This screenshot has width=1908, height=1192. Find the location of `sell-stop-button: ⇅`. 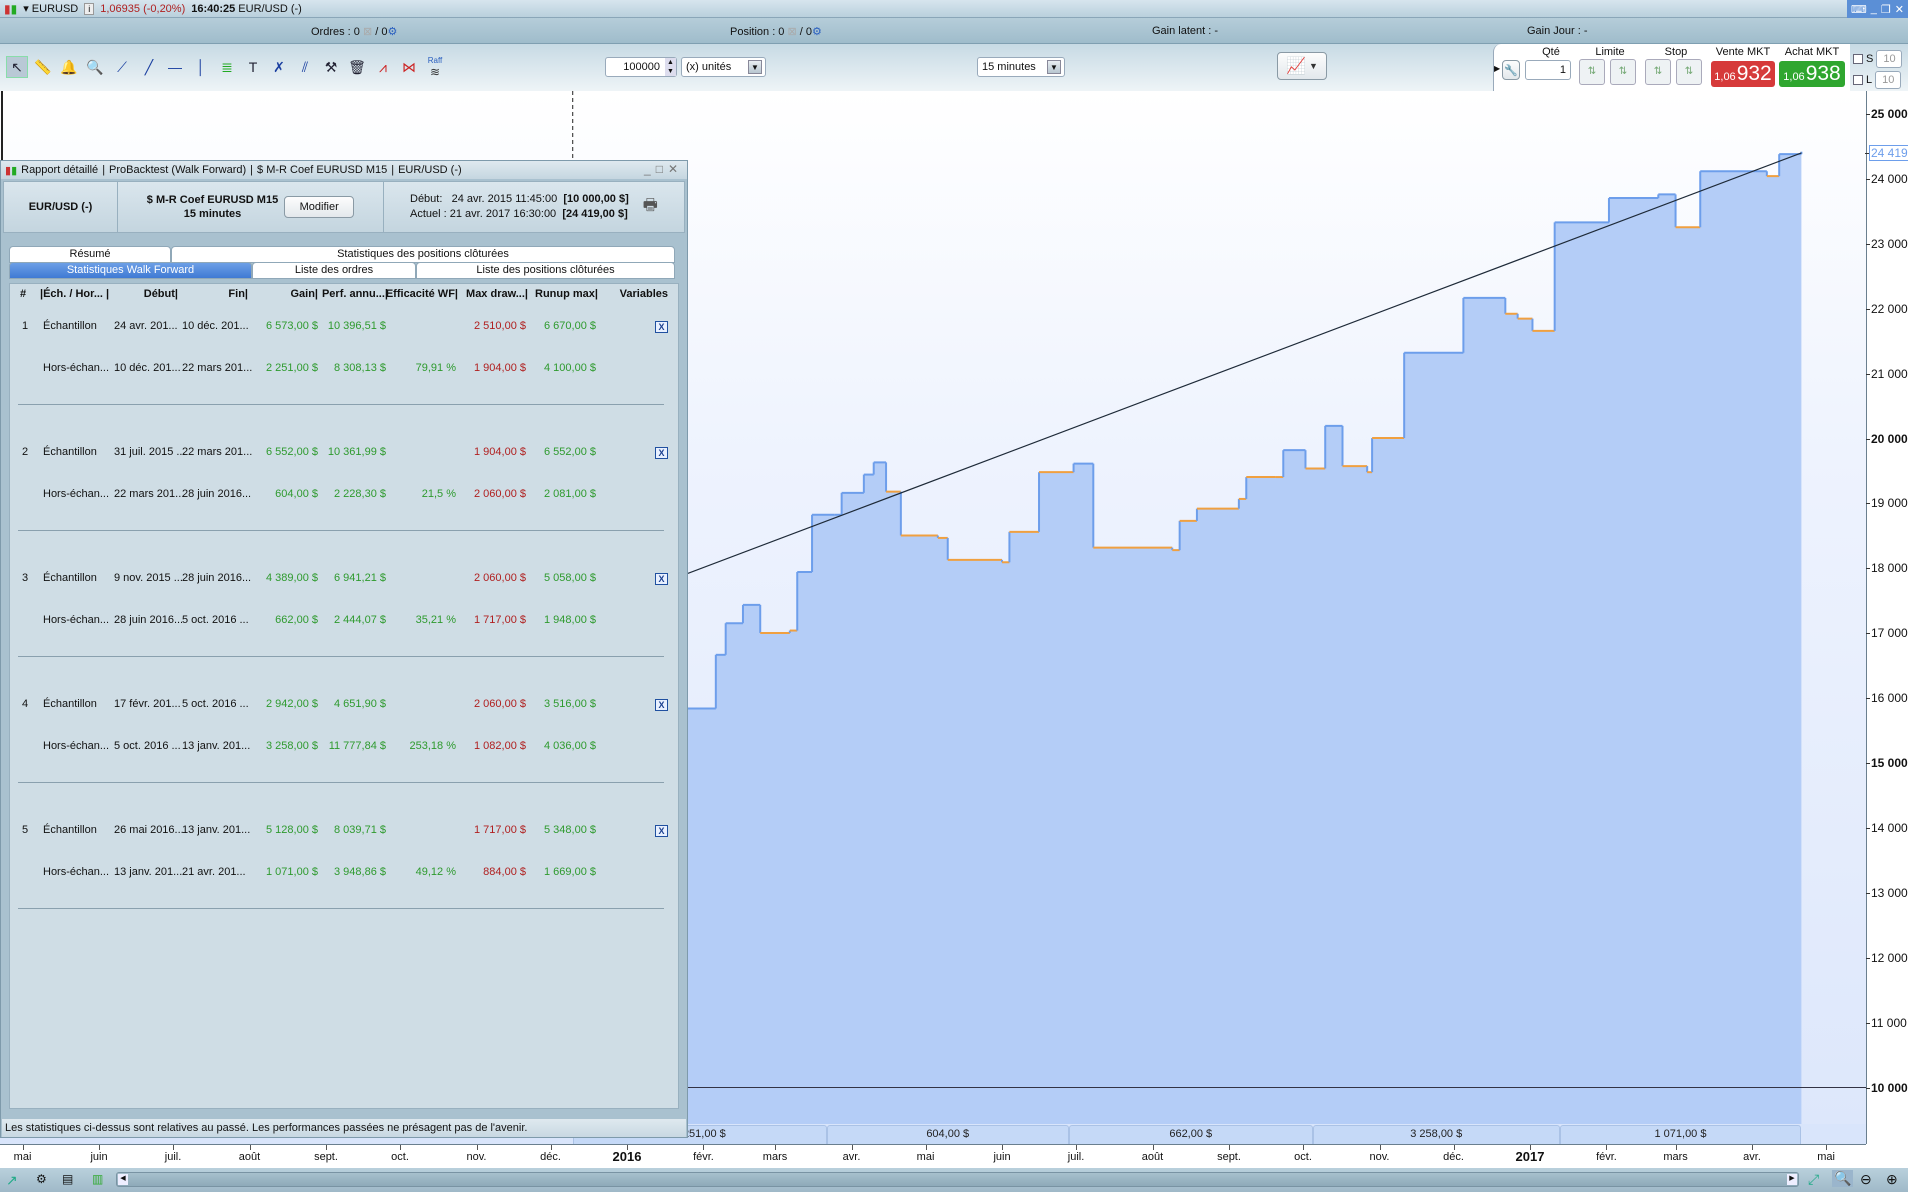

sell-stop-button: ⇅ is located at coordinates (1689, 72).